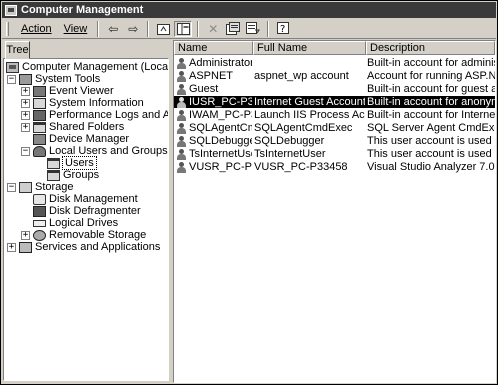 The height and width of the screenshot is (385, 498). What do you see at coordinates (17, 50) in the screenshot?
I see `tree-tab: Tree` at bounding box center [17, 50].